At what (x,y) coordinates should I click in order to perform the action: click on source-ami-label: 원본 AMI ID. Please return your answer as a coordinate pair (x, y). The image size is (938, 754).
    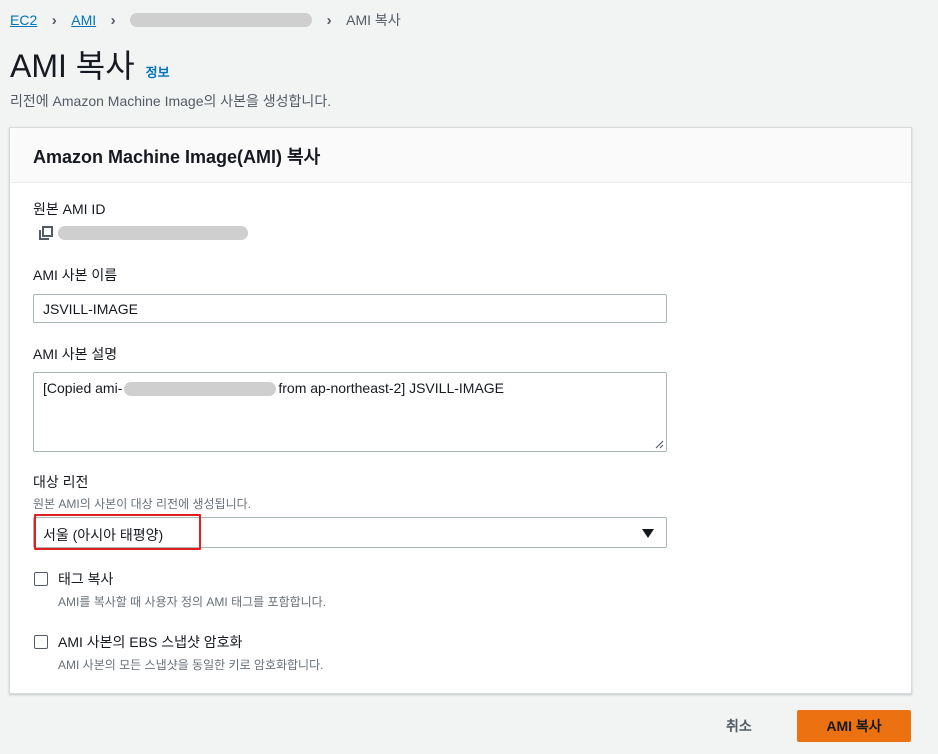
    Looking at the image, I should click on (69, 209).